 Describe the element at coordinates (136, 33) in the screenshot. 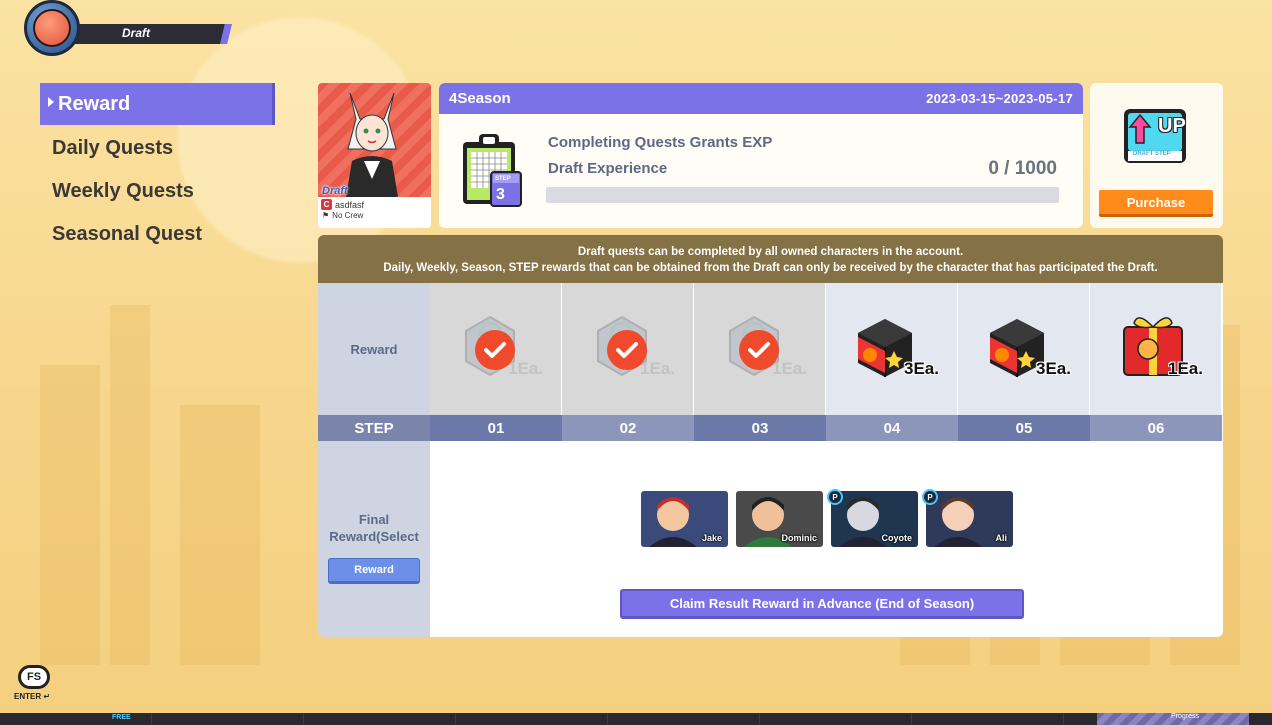

I see `mode-label: Draft` at that location.